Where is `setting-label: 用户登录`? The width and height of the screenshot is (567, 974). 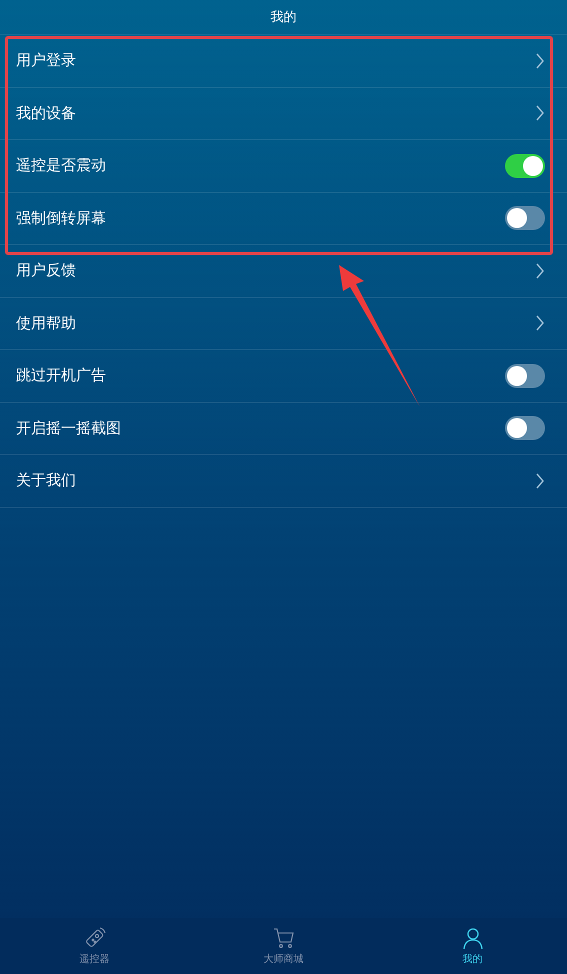 setting-label: 用户登录 is located at coordinates (46, 60).